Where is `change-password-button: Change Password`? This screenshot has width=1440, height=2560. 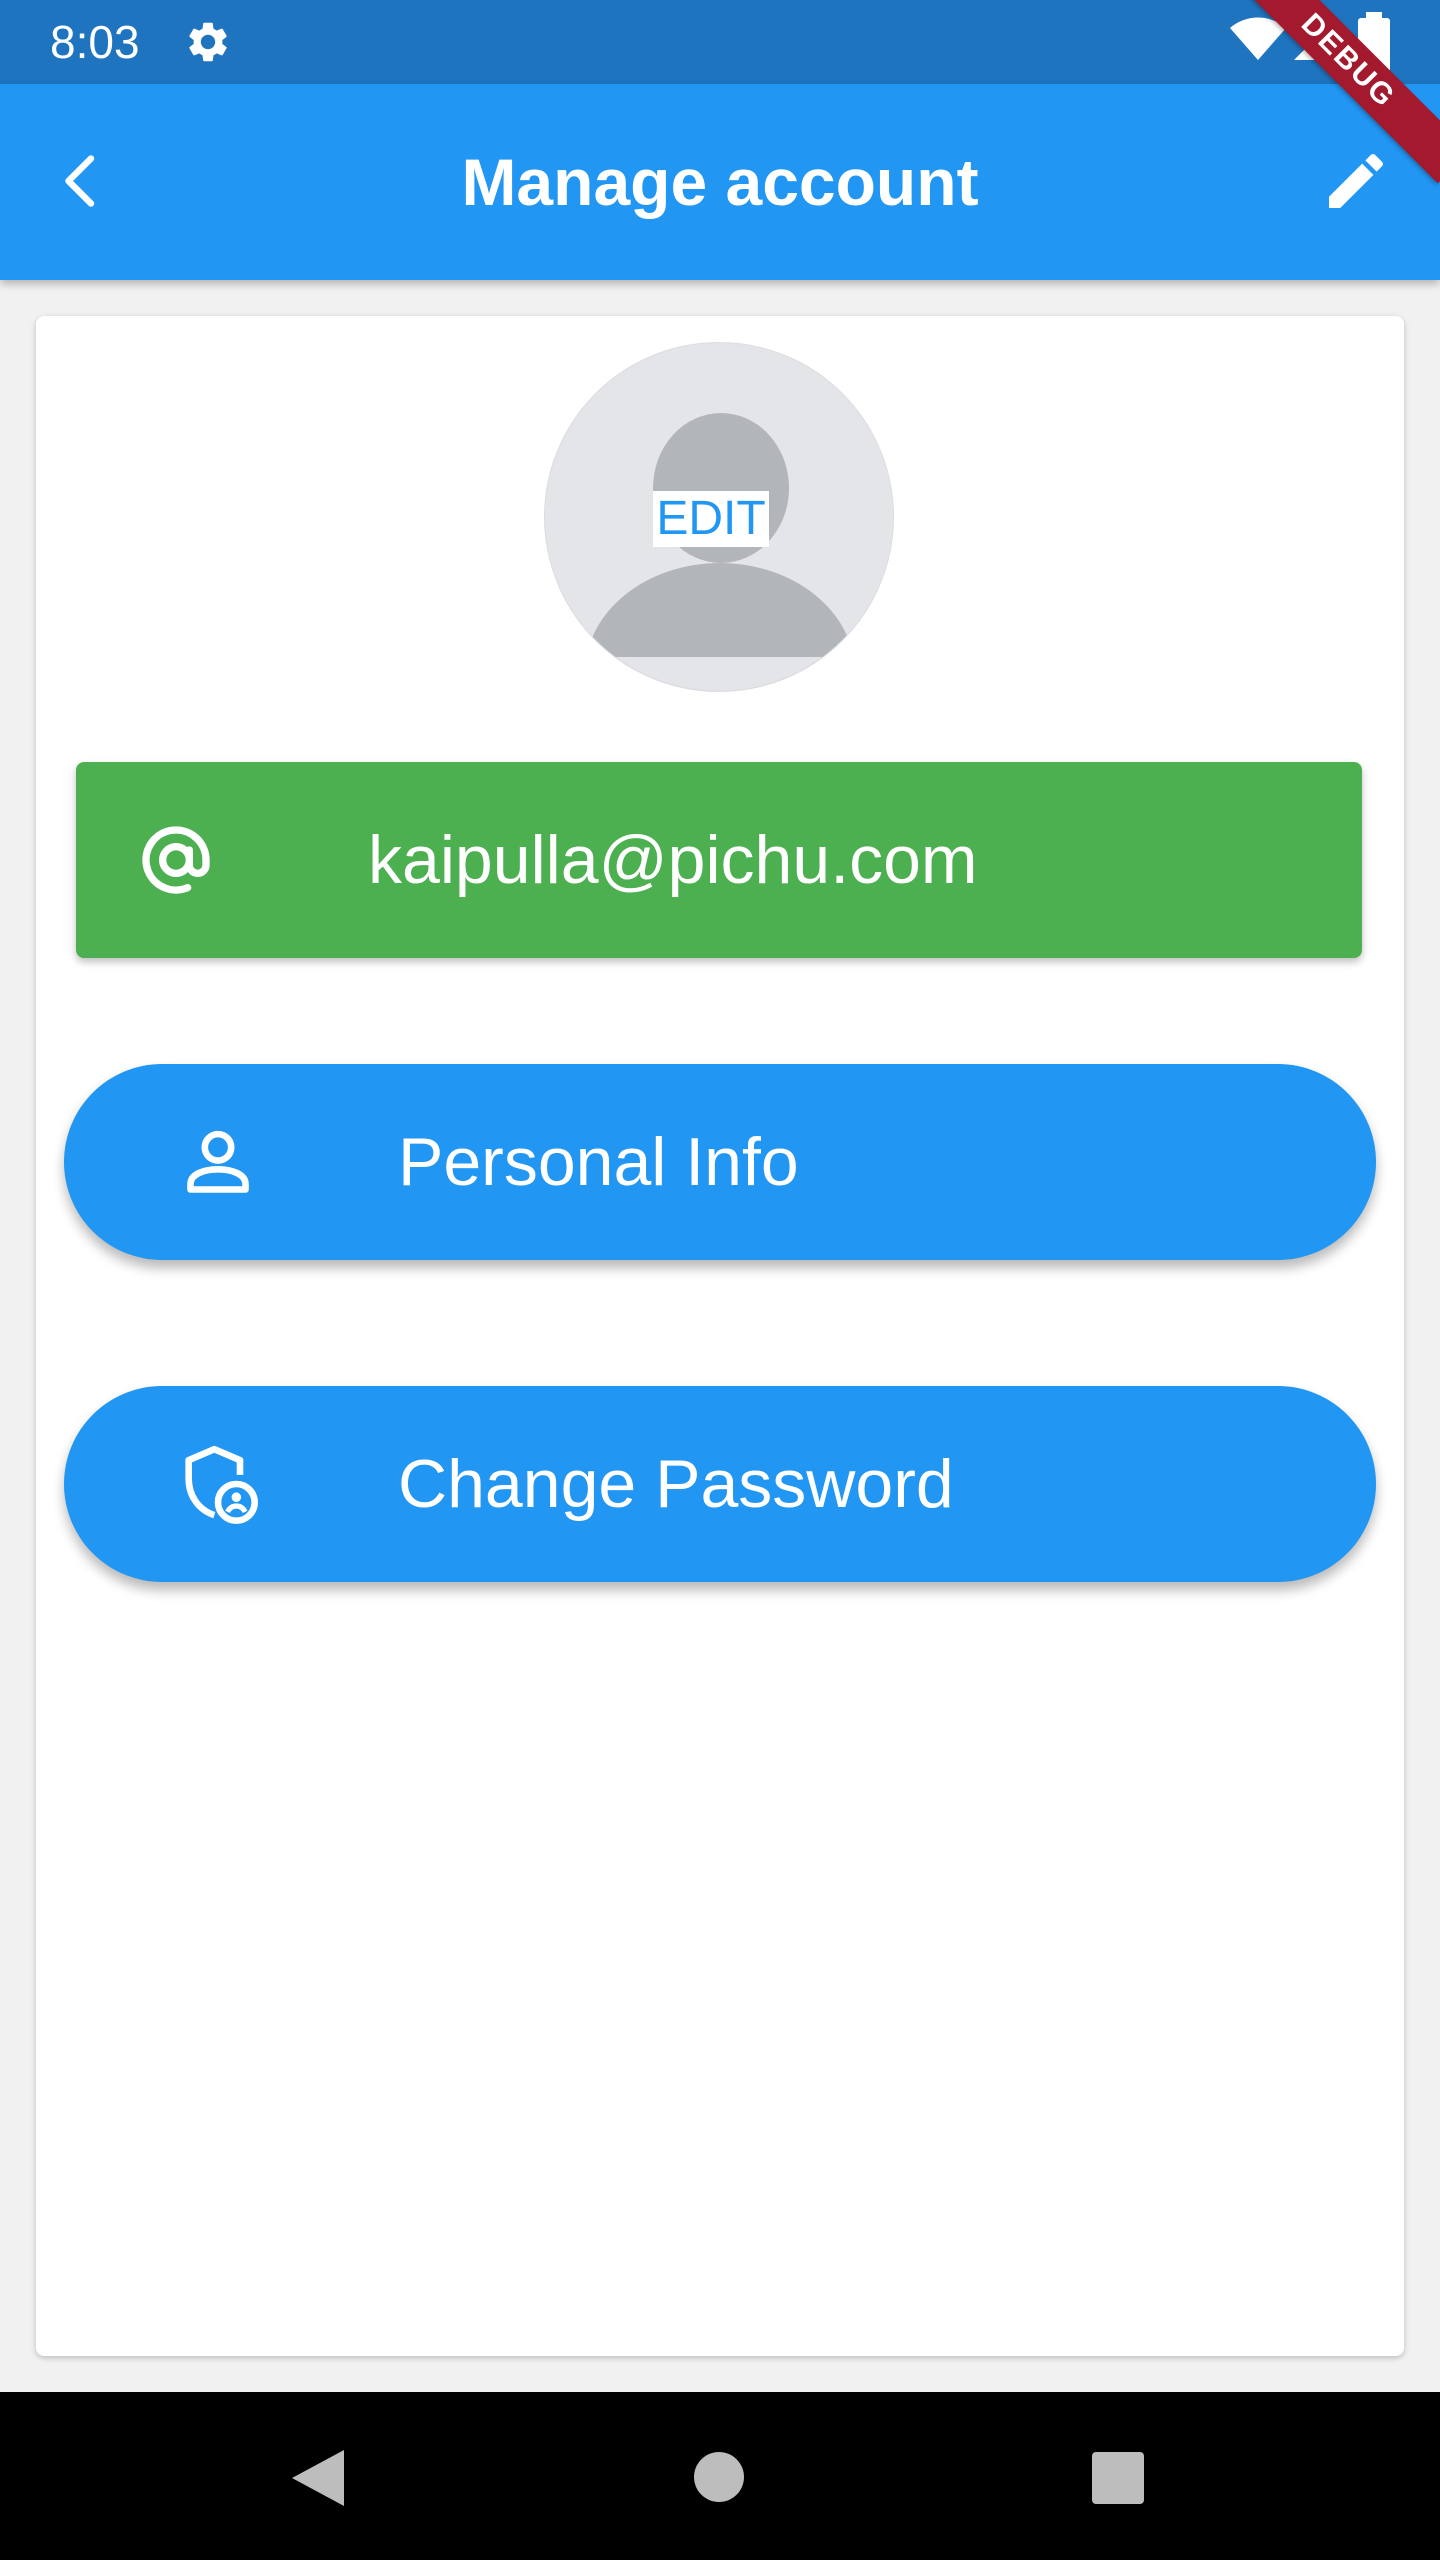 change-password-button: Change Password is located at coordinates (720, 1484).